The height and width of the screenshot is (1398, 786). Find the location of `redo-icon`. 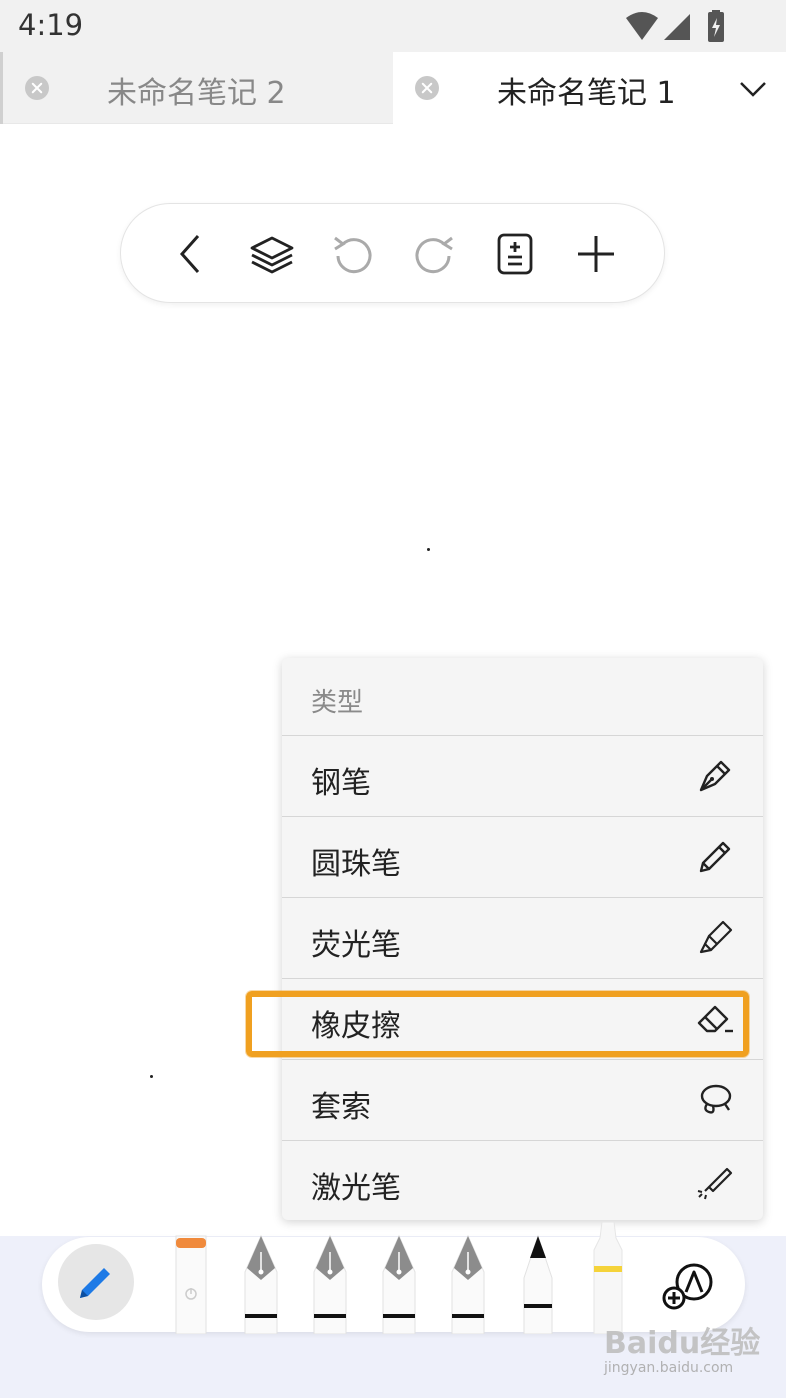

redo-icon is located at coordinates (434, 255).